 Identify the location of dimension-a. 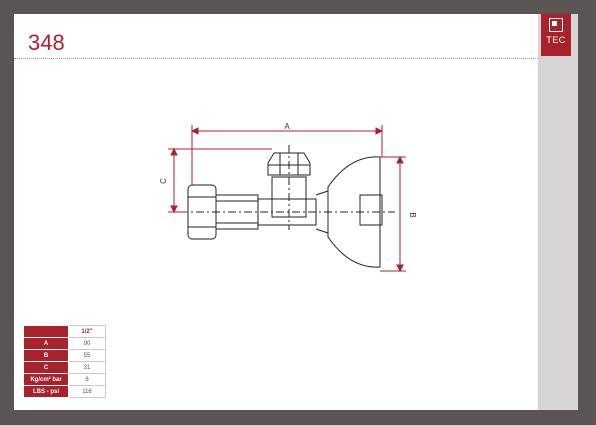
(287, 155).